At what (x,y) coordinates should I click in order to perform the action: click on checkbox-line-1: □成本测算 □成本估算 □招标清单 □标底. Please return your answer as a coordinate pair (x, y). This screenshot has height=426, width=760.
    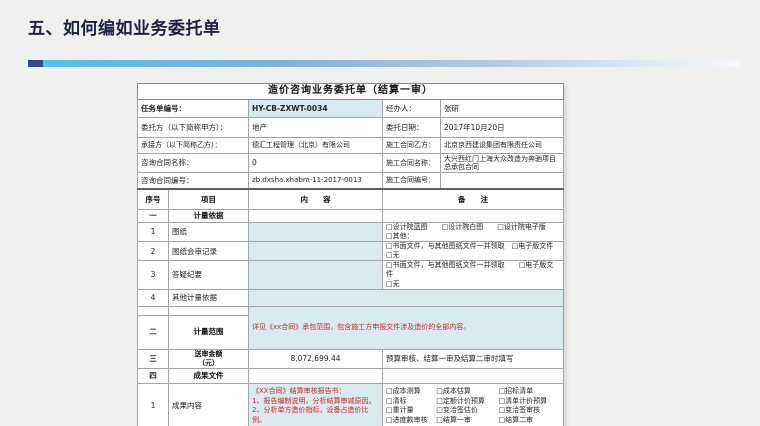
    Looking at the image, I should click on (473, 391).